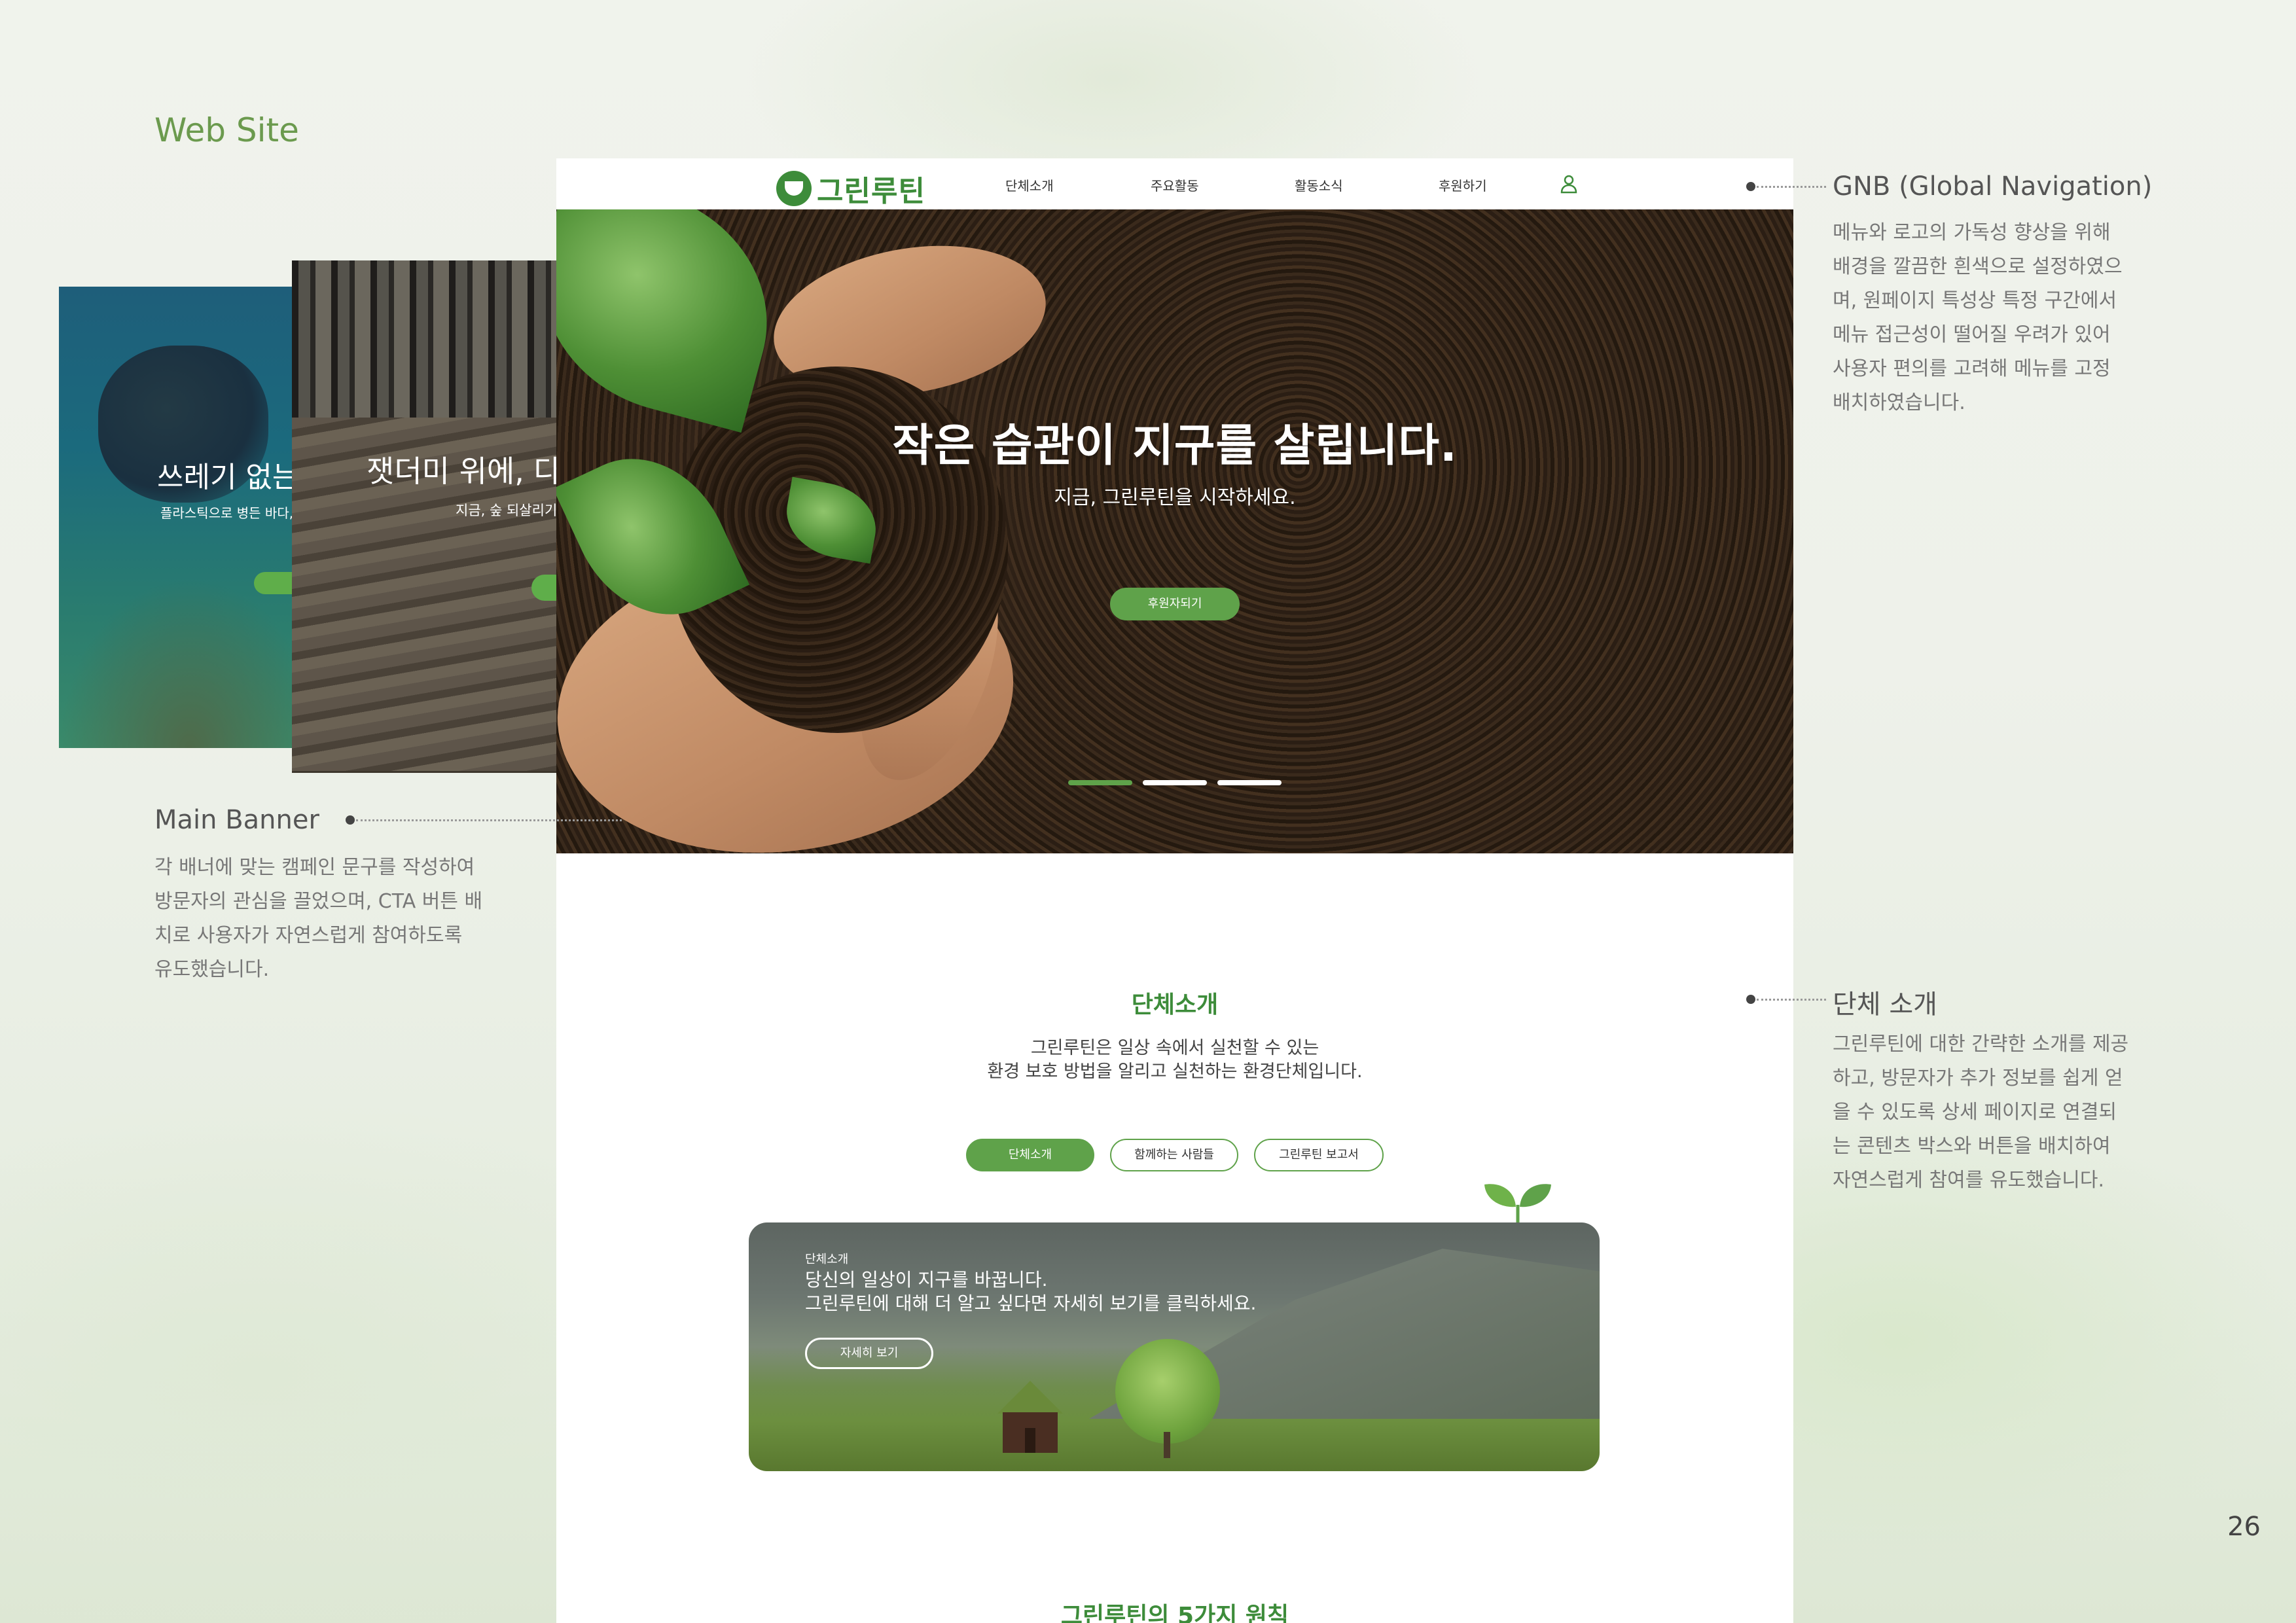 This screenshot has height=1623, width=2296. Describe the element at coordinates (1885, 1005) in the screenshot. I see `about-annotation-title: 단체 소개` at that location.